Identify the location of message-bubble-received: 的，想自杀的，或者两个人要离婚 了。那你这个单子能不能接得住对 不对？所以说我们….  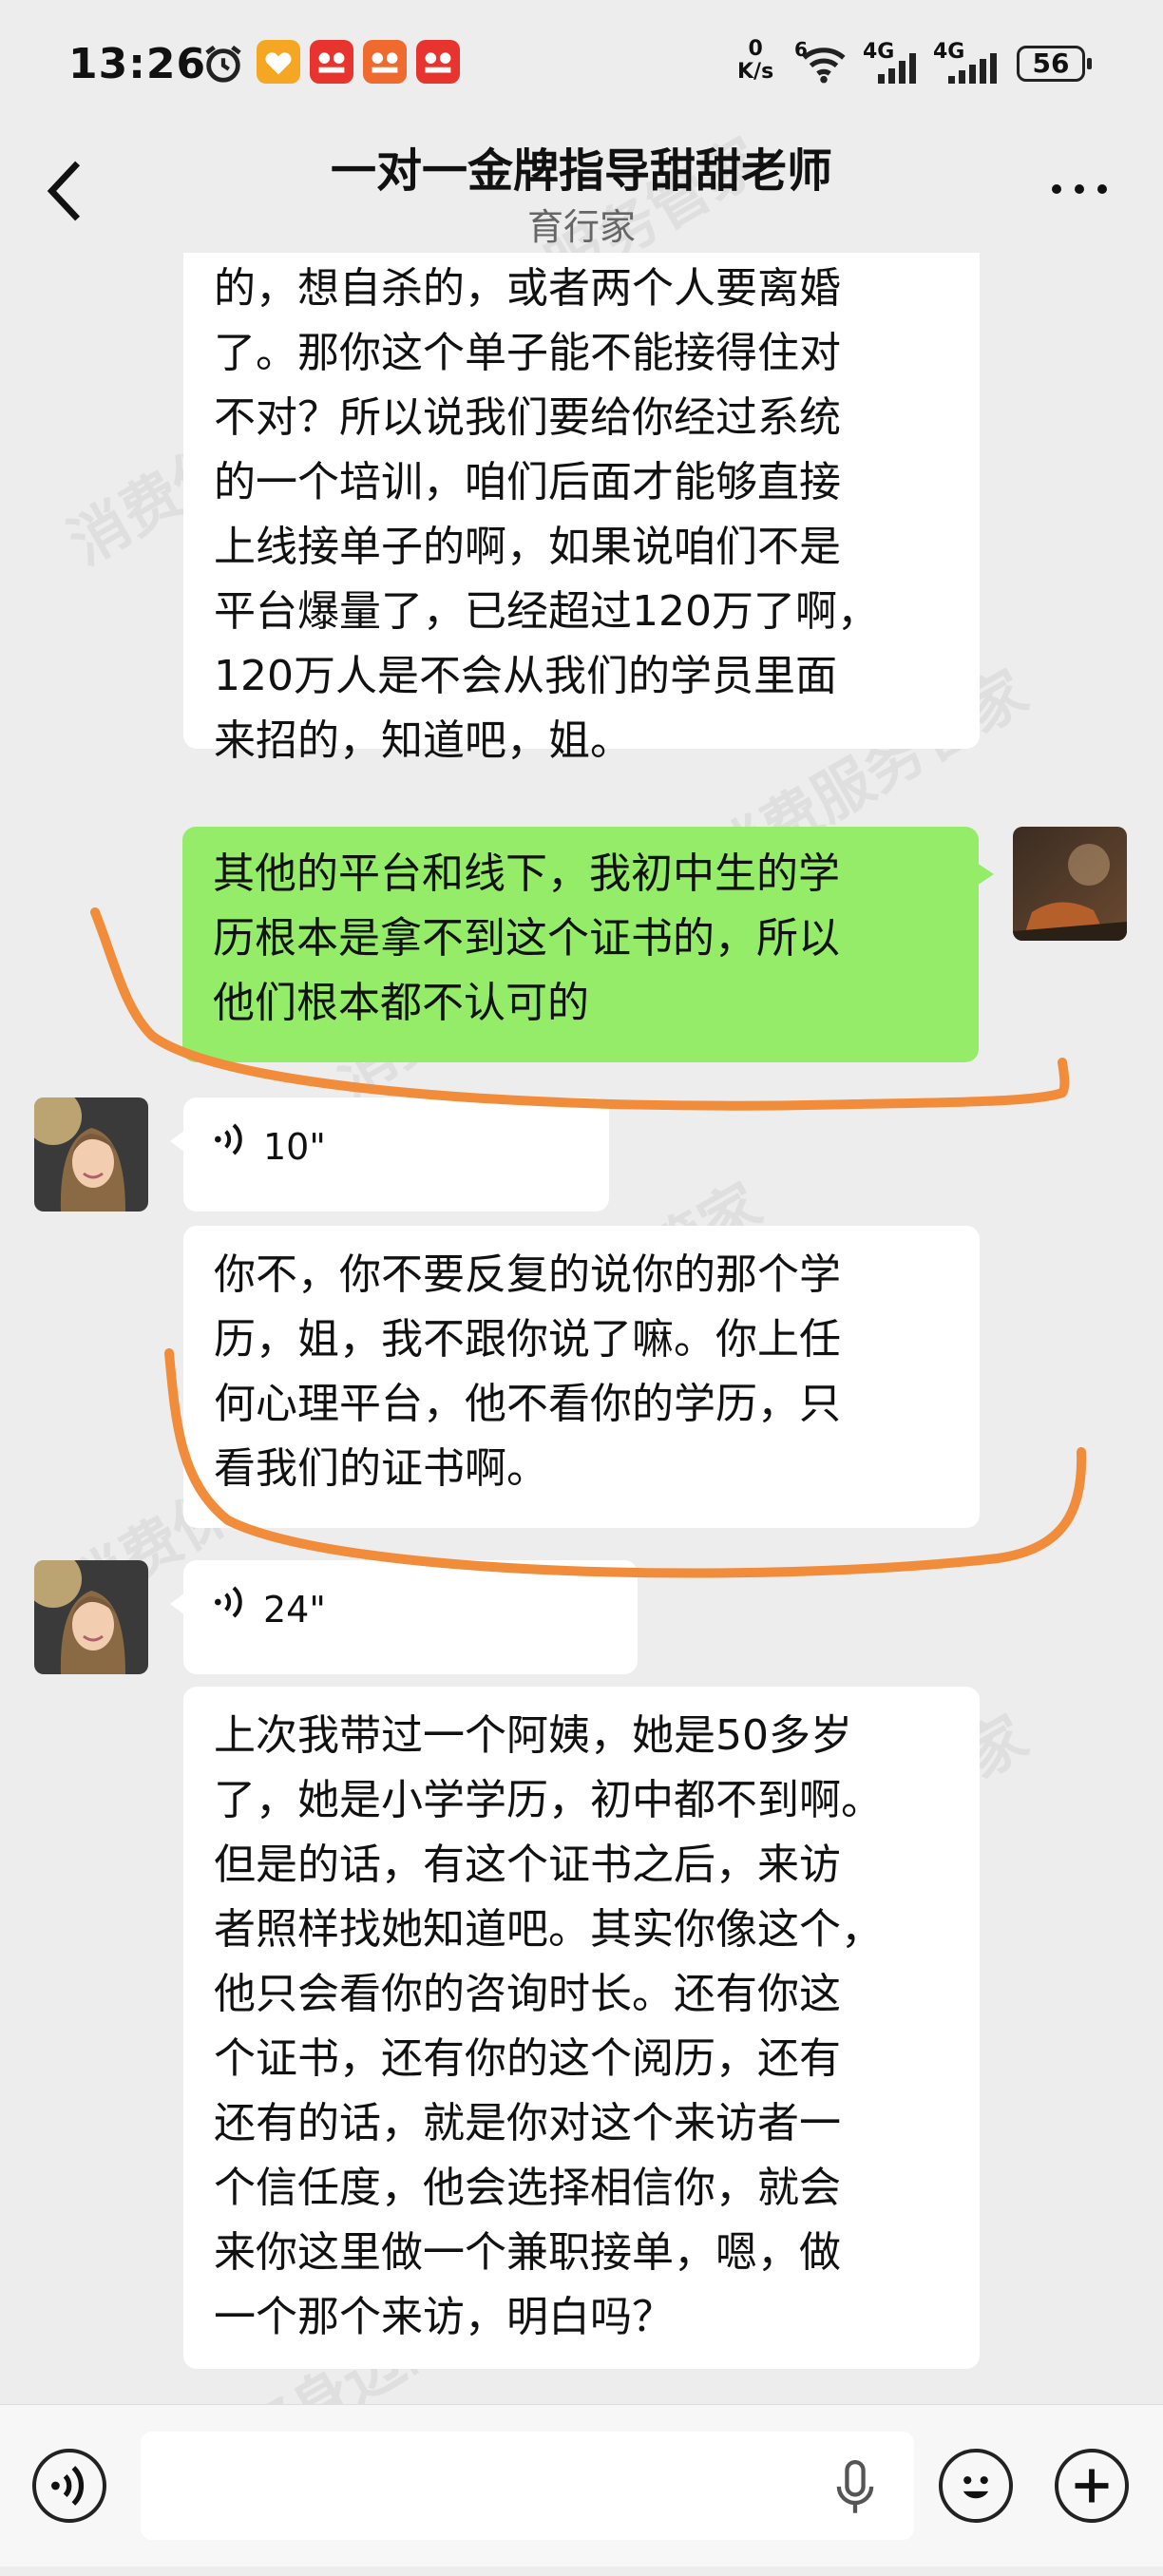
(581, 509).